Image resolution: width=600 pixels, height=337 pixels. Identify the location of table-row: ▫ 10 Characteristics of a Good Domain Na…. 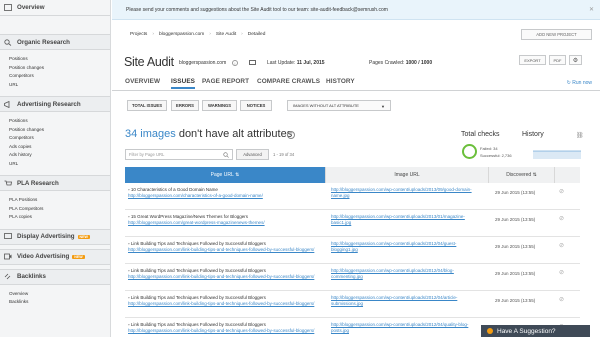
(352, 196).